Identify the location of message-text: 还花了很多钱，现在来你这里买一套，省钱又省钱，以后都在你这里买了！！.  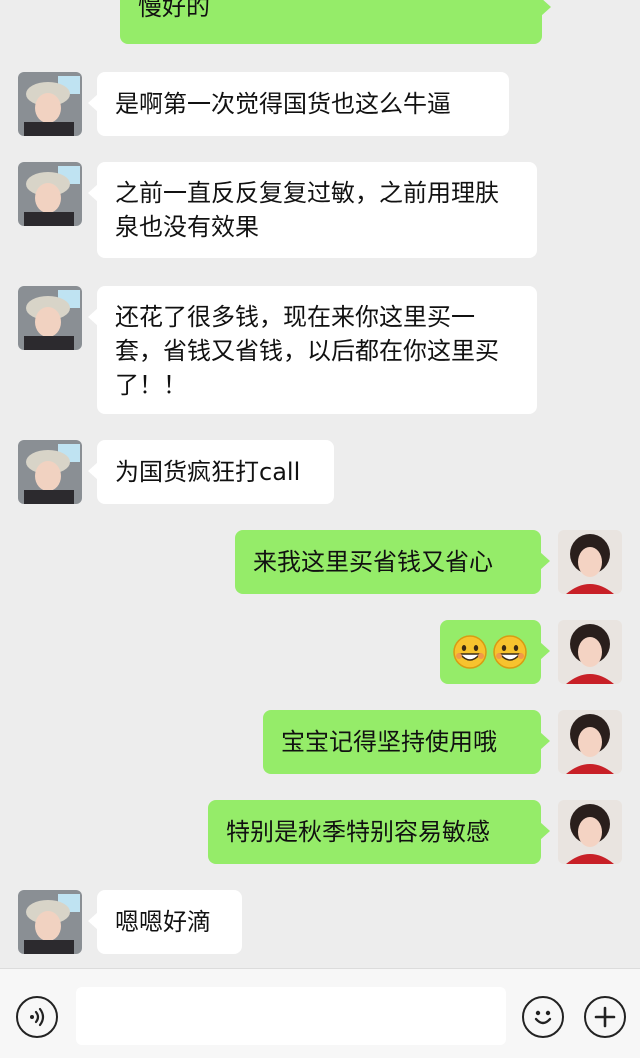
(307, 351).